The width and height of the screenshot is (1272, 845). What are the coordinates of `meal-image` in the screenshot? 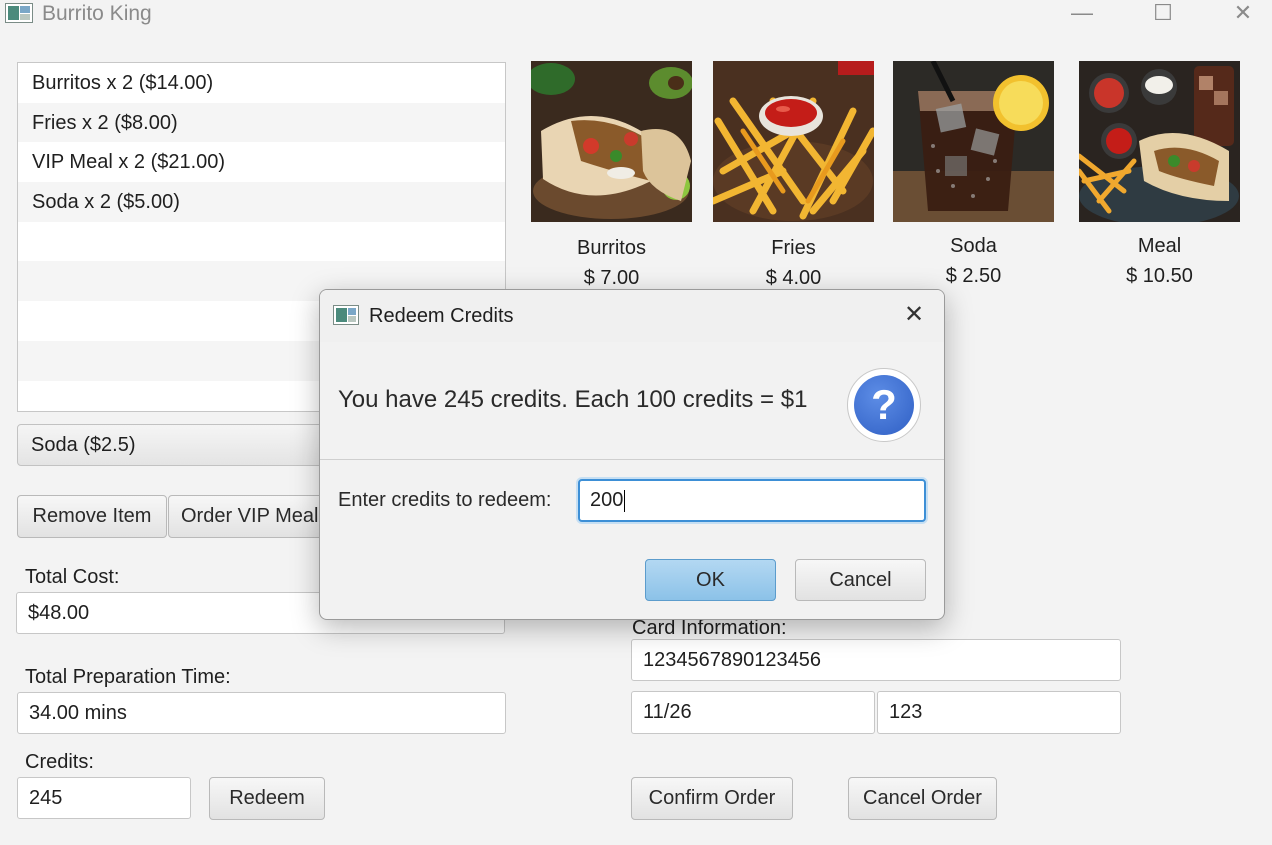 It's located at (1159, 141).